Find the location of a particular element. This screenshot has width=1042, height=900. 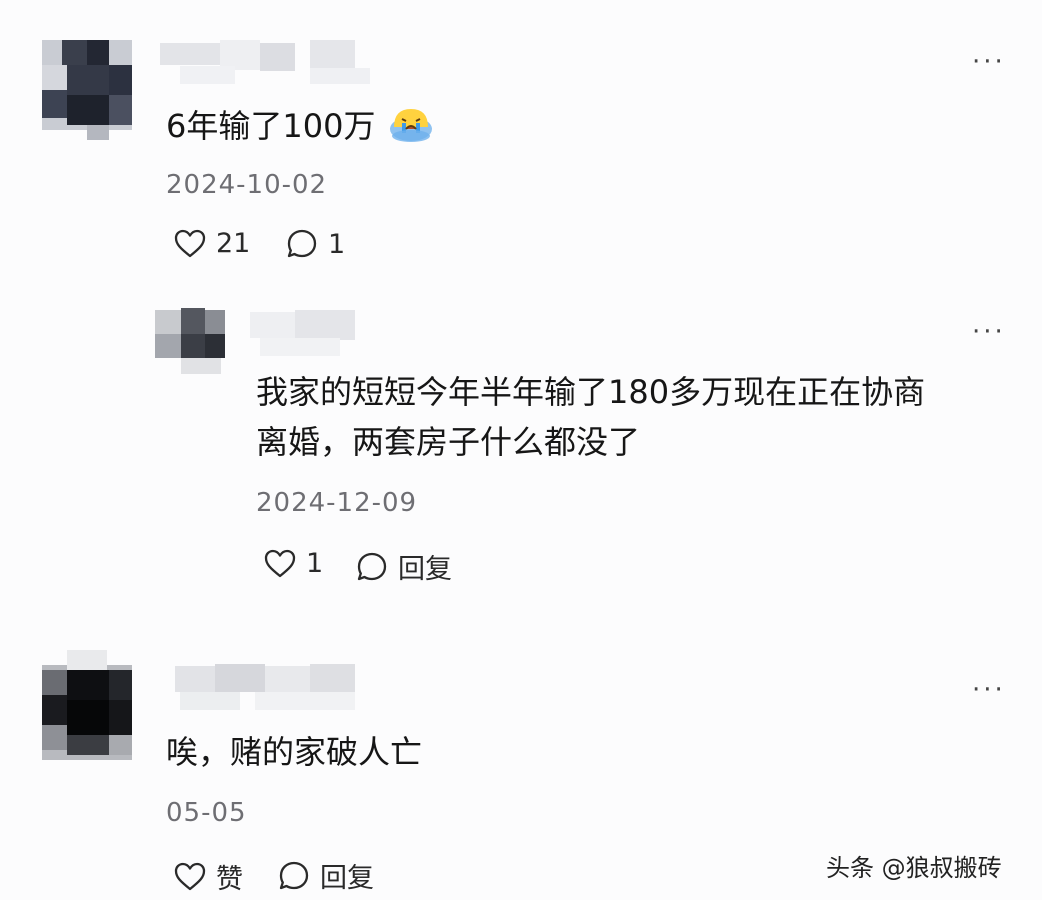

crying-face-emoji is located at coordinates (411, 125).